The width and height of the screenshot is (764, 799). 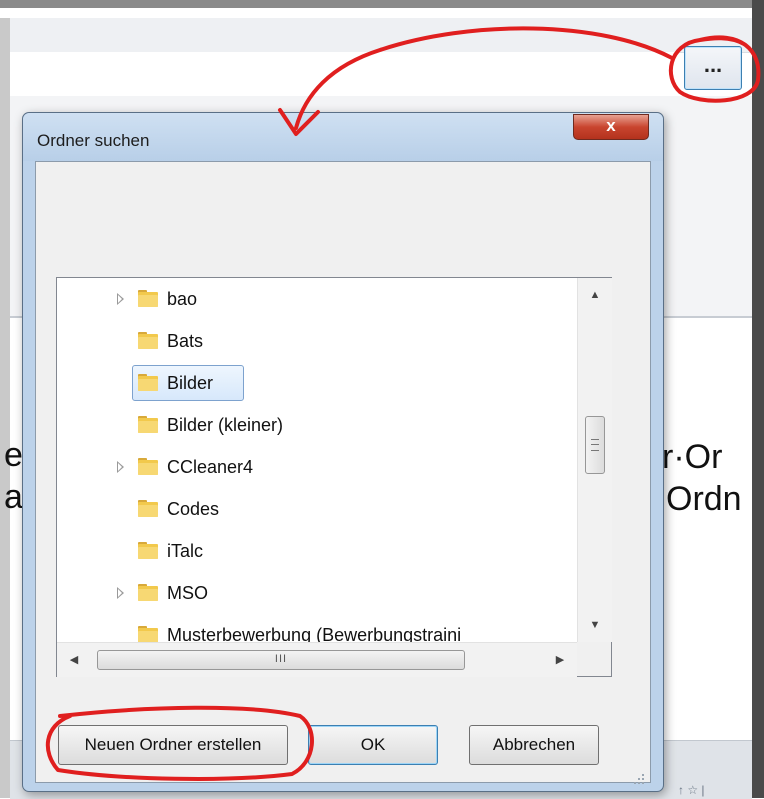 What do you see at coordinates (758, 399) in the screenshot?
I see `background-window-shadow` at bounding box center [758, 399].